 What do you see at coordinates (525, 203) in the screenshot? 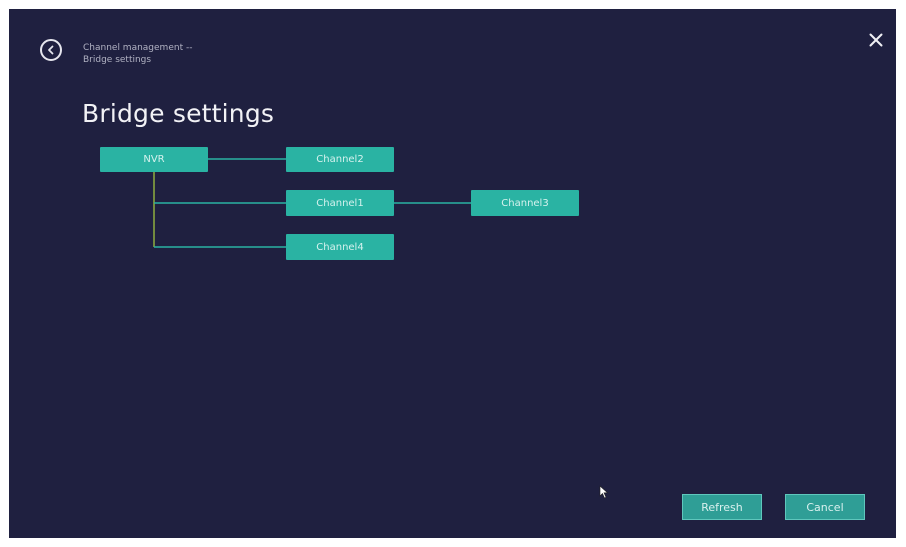
I see `tree-node-channel3: Channel3` at bounding box center [525, 203].